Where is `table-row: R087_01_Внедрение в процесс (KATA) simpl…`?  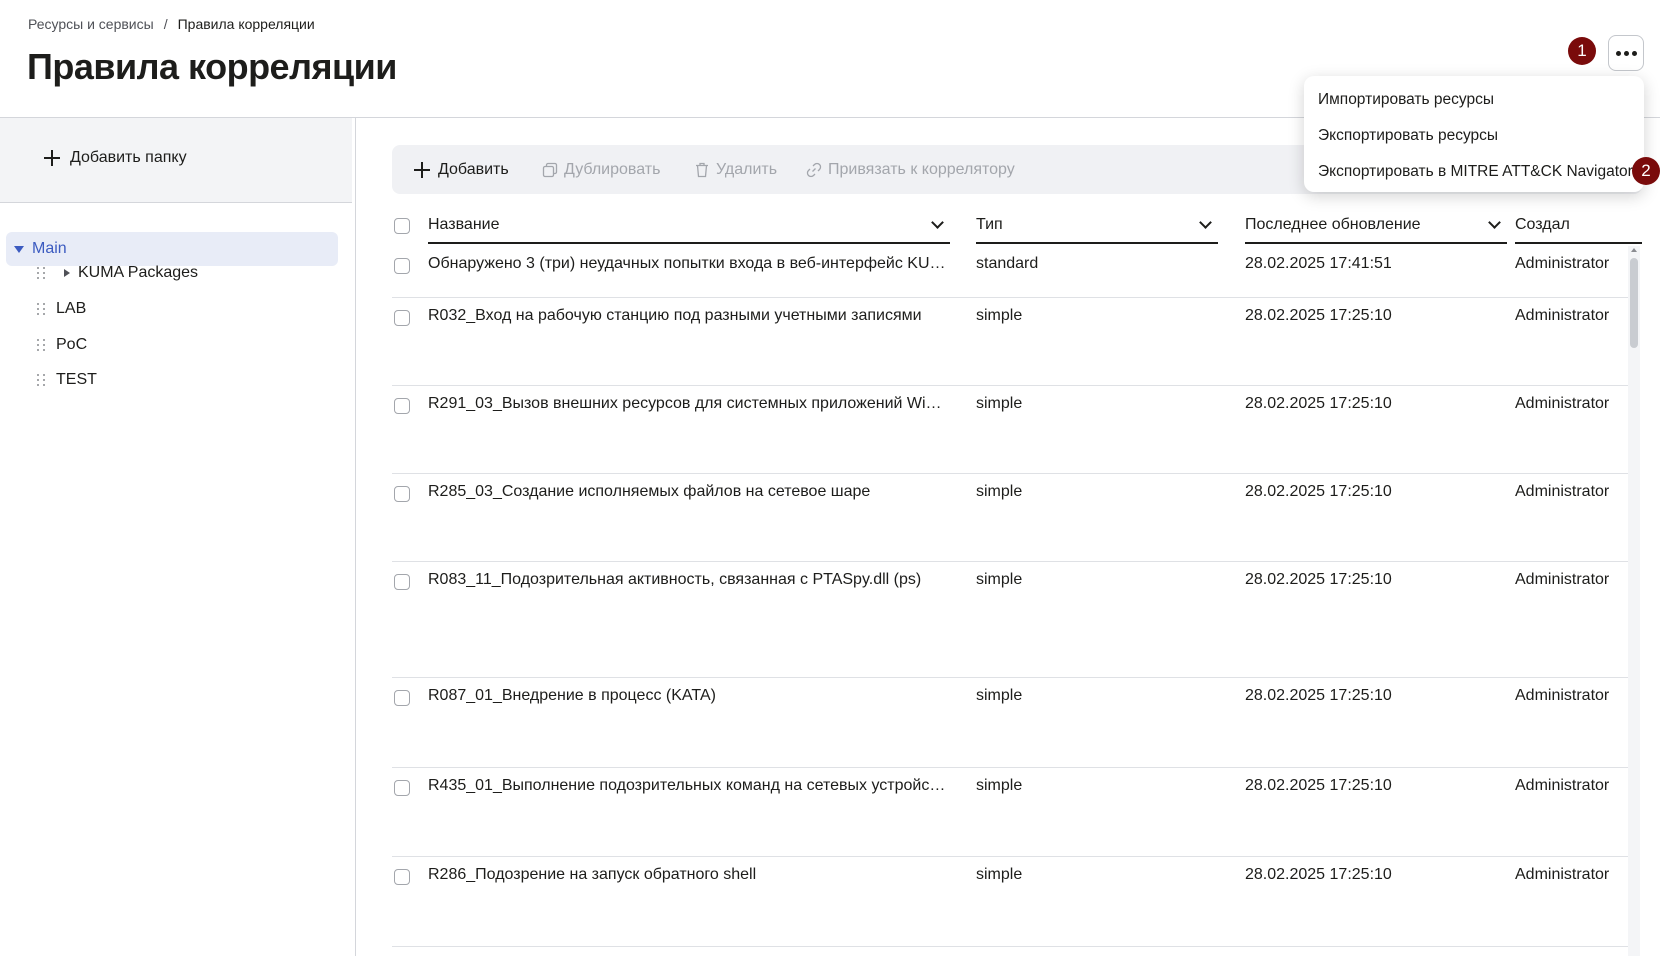 table-row: R087_01_Внедрение в процесс (KATA) simpl… is located at coordinates (1010, 723).